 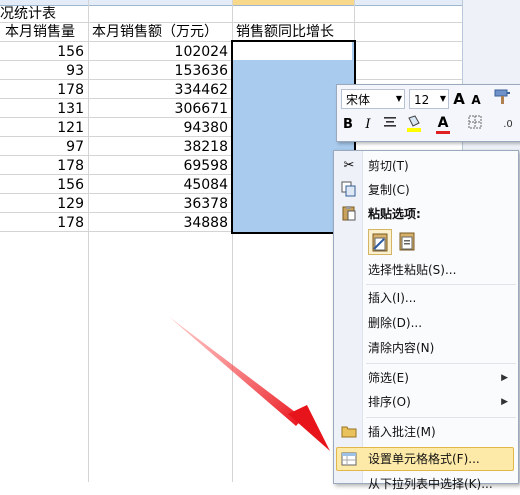 I want to click on annotation-arrow, so click(x=249, y=383).